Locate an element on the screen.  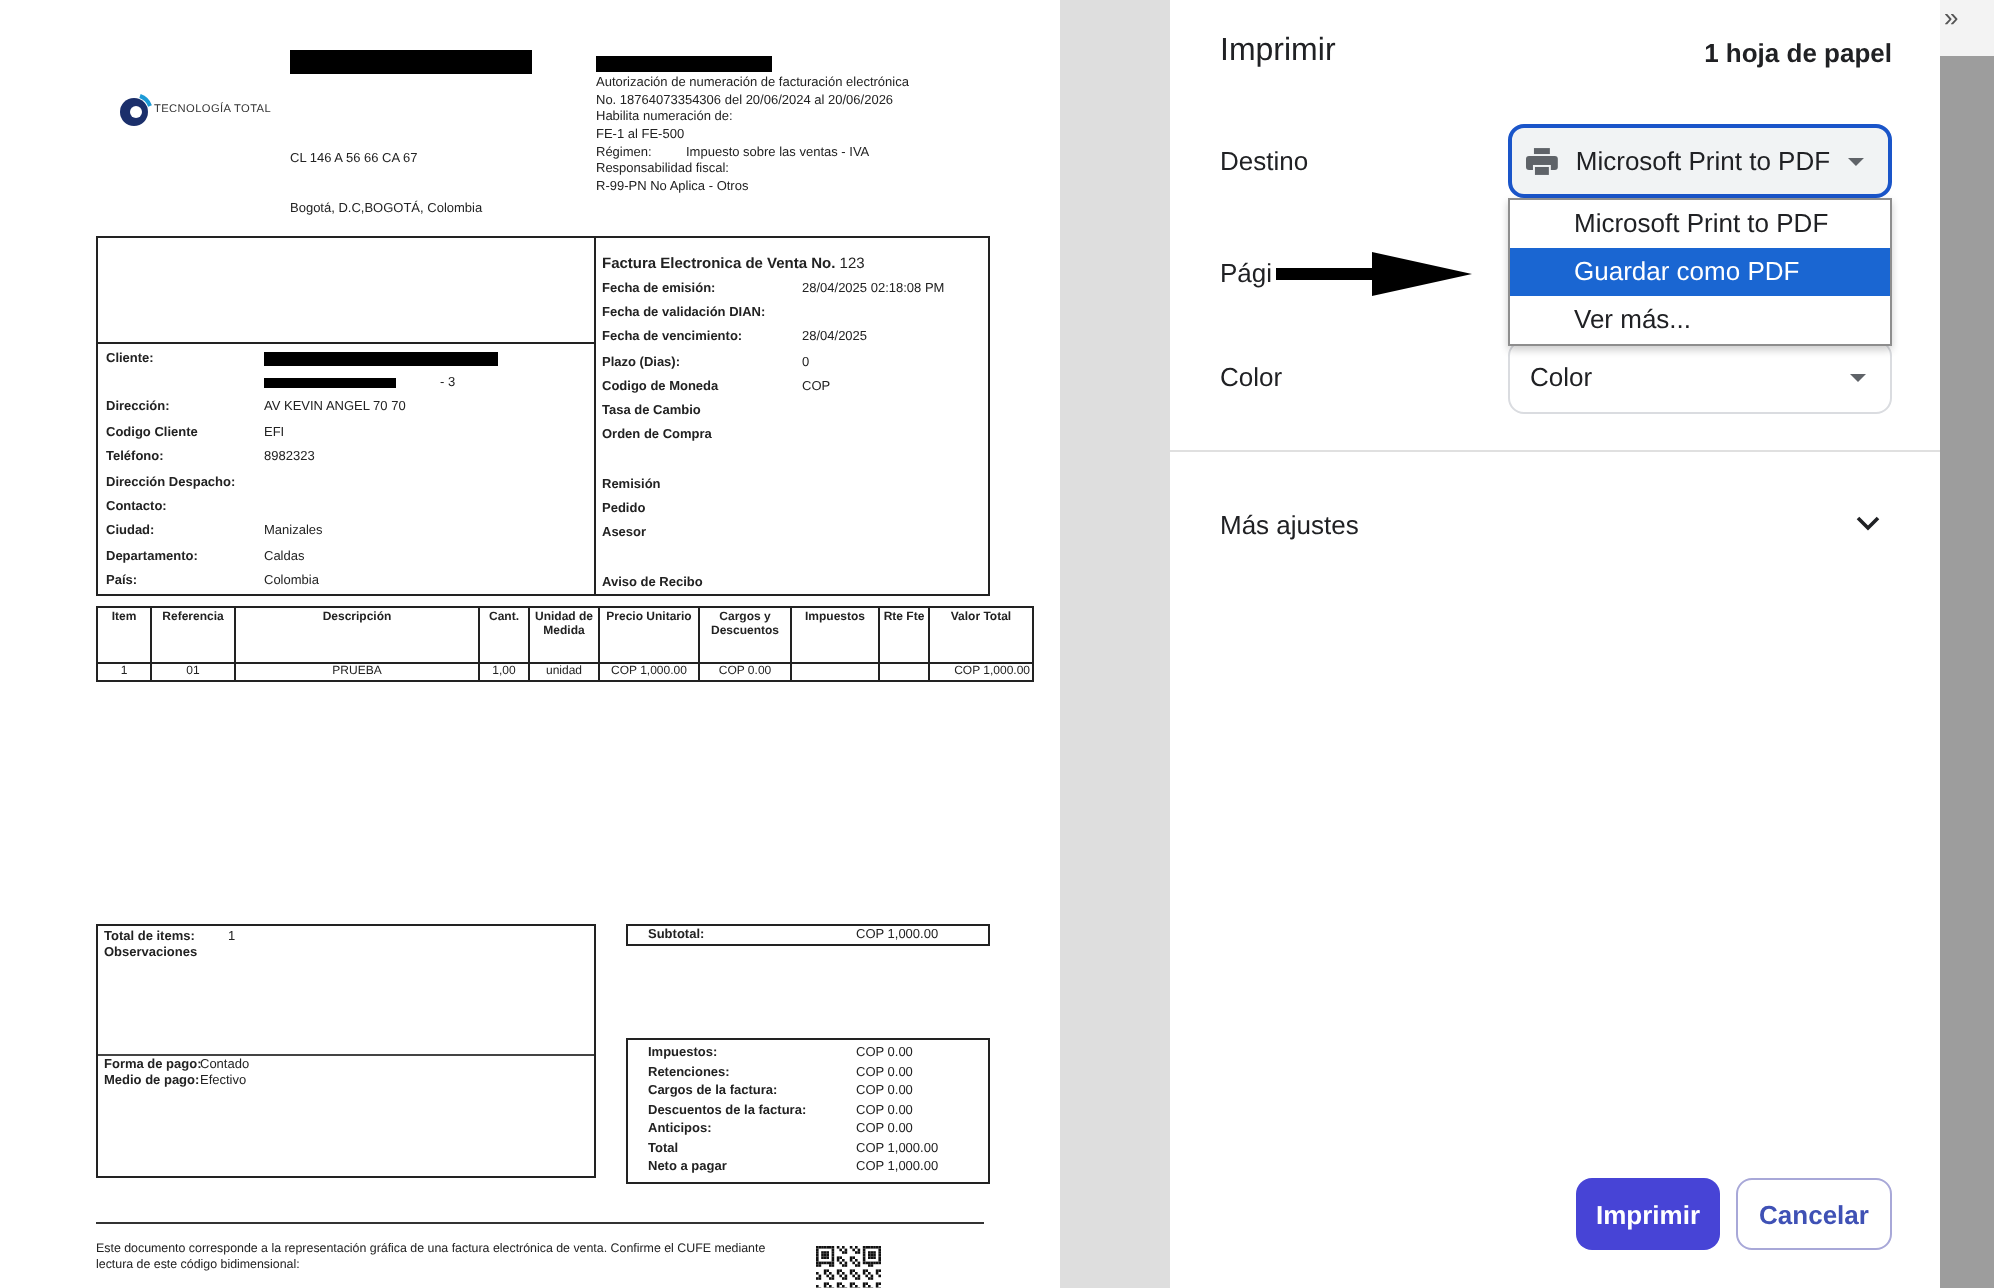
dropdown: Microsoft Print to PDF is located at coordinates (1700, 161).